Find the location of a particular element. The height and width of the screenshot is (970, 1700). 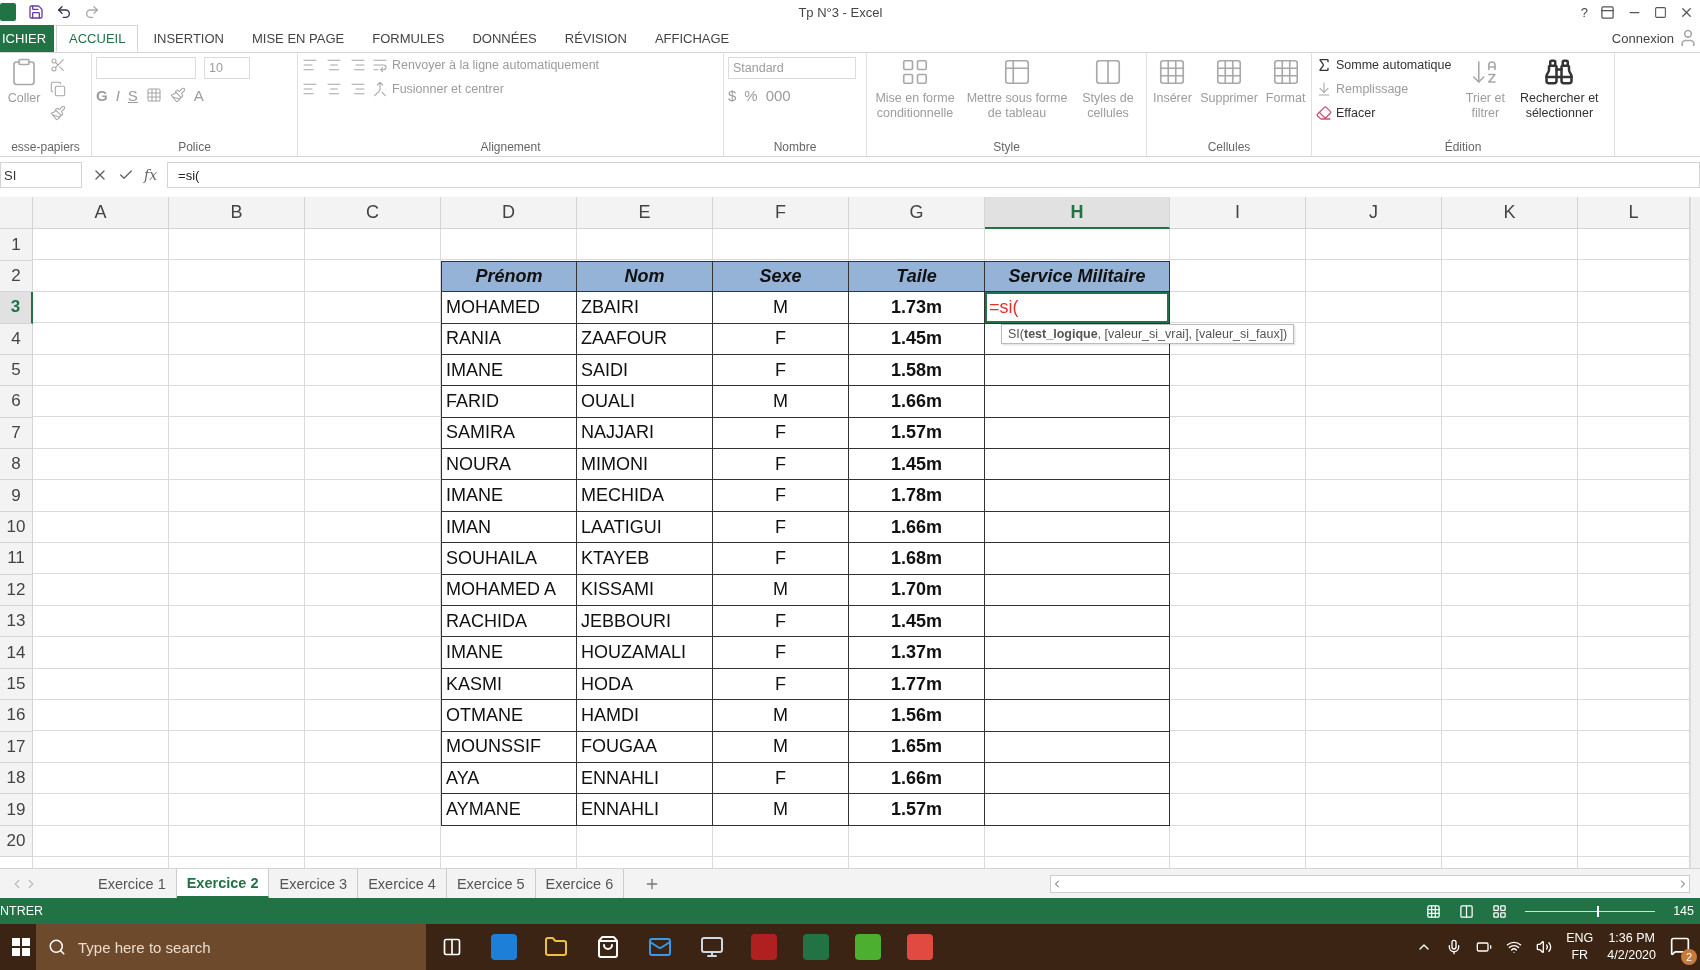

row-header: 14 is located at coordinates (16, 653).